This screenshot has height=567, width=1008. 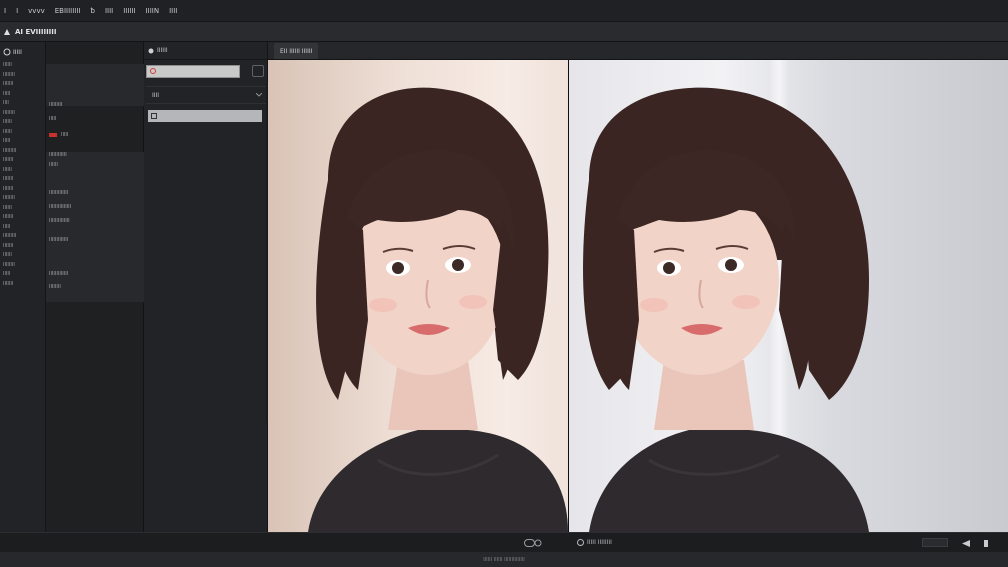 What do you see at coordinates (154, 116) in the screenshot?
I see `layer-checkbox` at bounding box center [154, 116].